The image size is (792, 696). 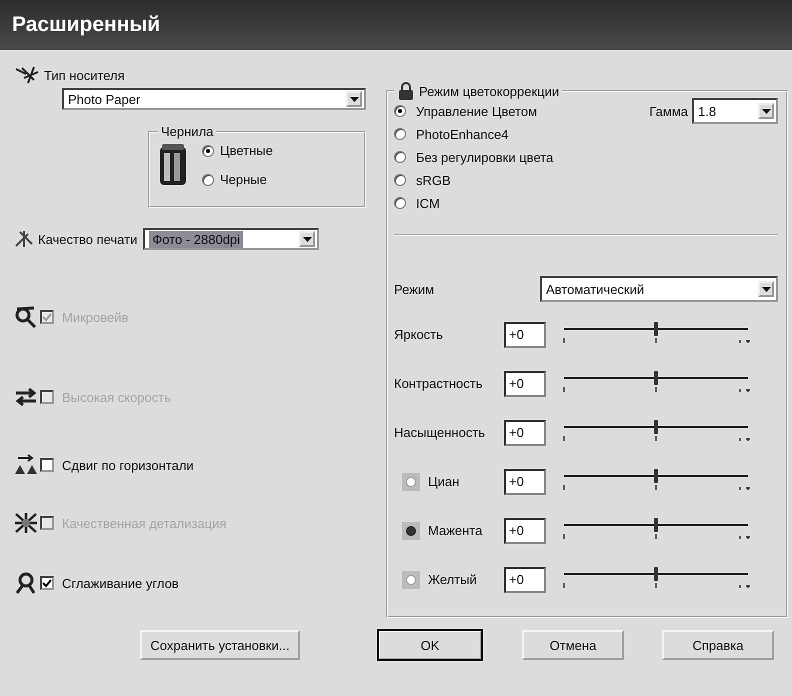 I want to click on print-quality-label: Качество печати, so click(x=88, y=239).